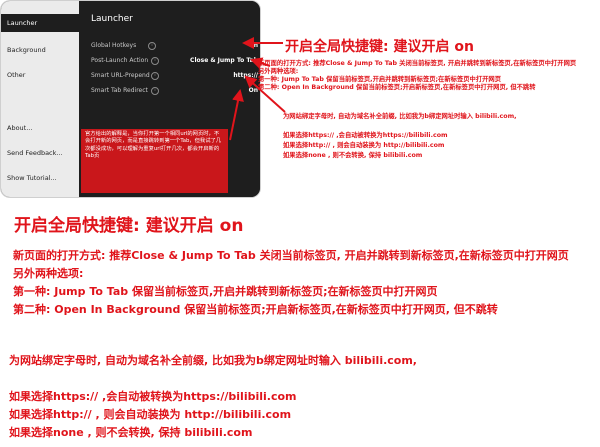 The width and height of the screenshot is (600, 447). Describe the element at coordinates (131, 432) in the screenshot. I see `annotation-large-line: 如果选择none , 则不会转换, 保持 bilibili.com` at that location.